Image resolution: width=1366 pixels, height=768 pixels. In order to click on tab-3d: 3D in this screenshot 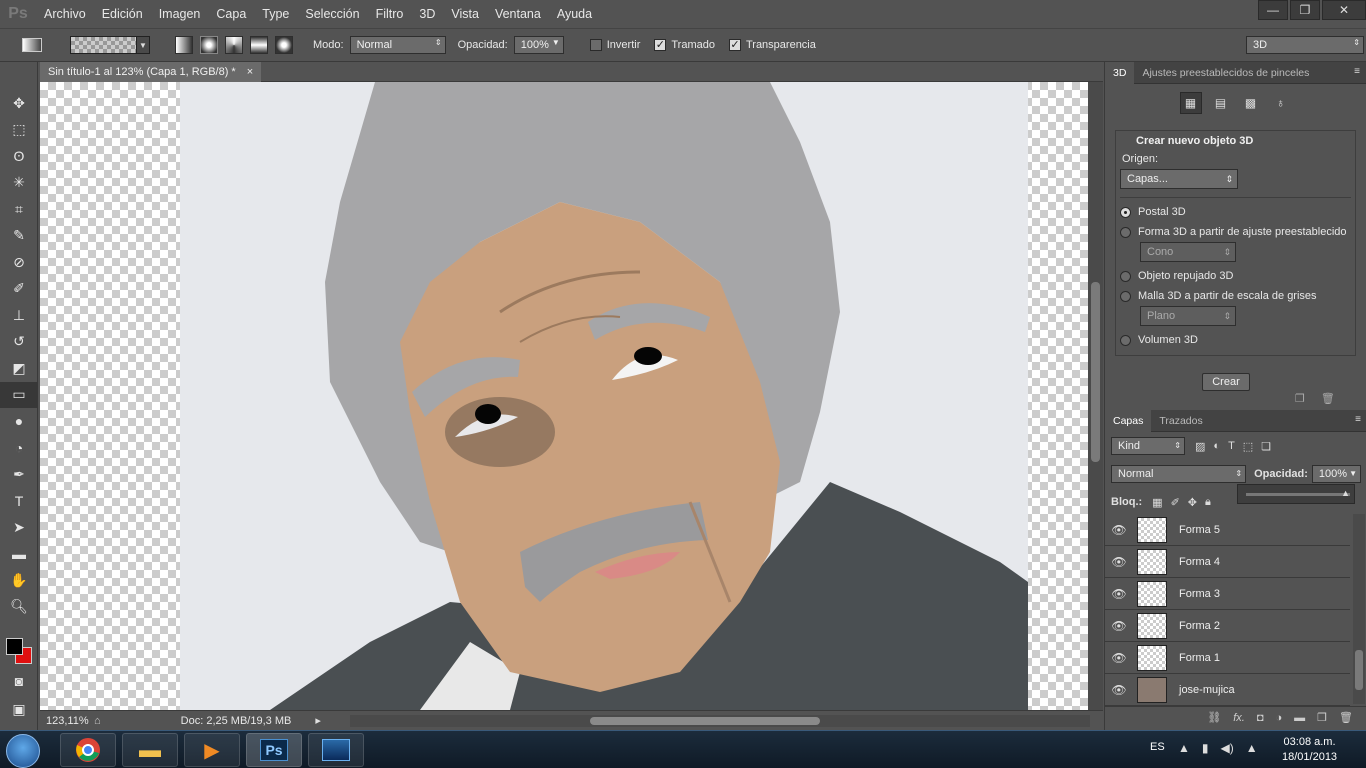, I will do `click(1120, 72)`.